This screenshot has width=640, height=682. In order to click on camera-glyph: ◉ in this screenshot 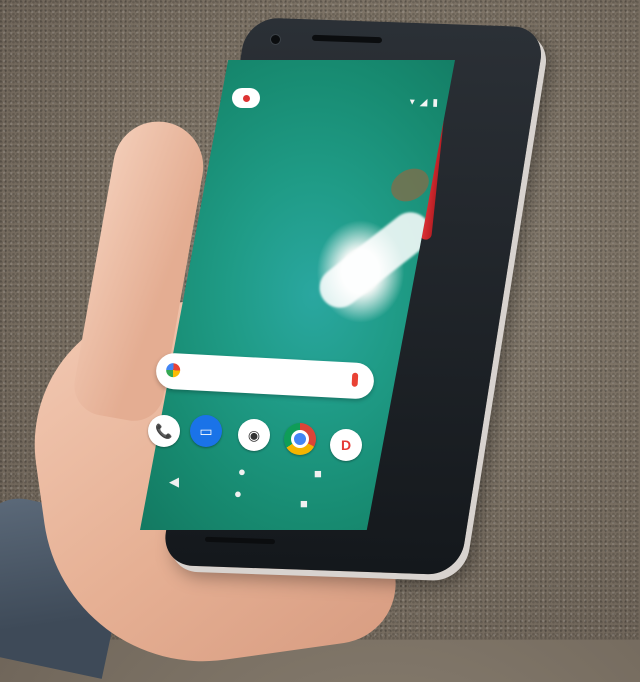, I will do `click(254, 434)`.